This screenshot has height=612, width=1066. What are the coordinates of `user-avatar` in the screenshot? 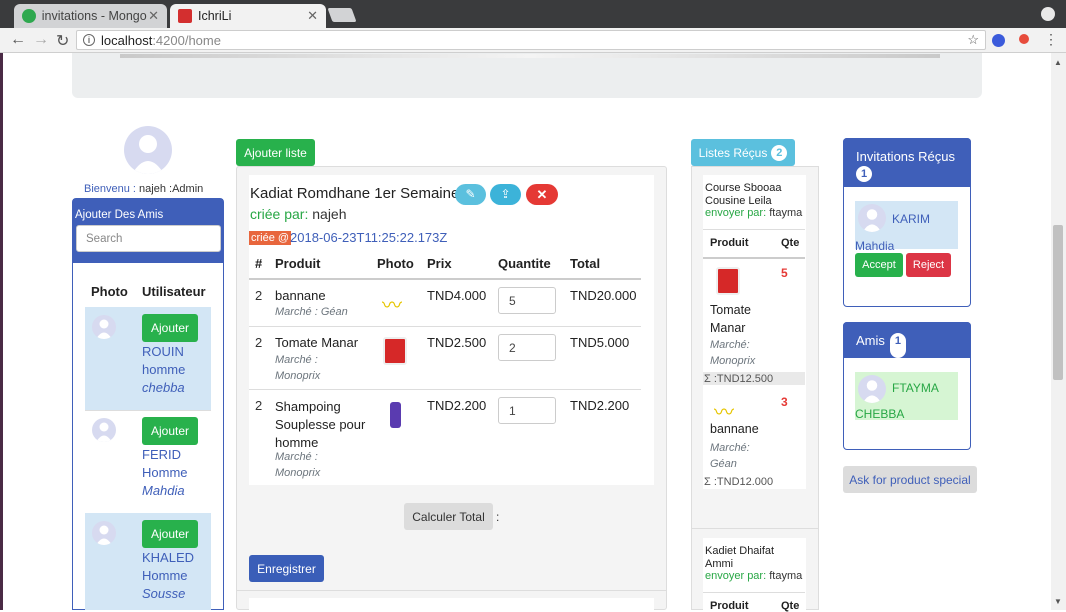 It's located at (148, 150).